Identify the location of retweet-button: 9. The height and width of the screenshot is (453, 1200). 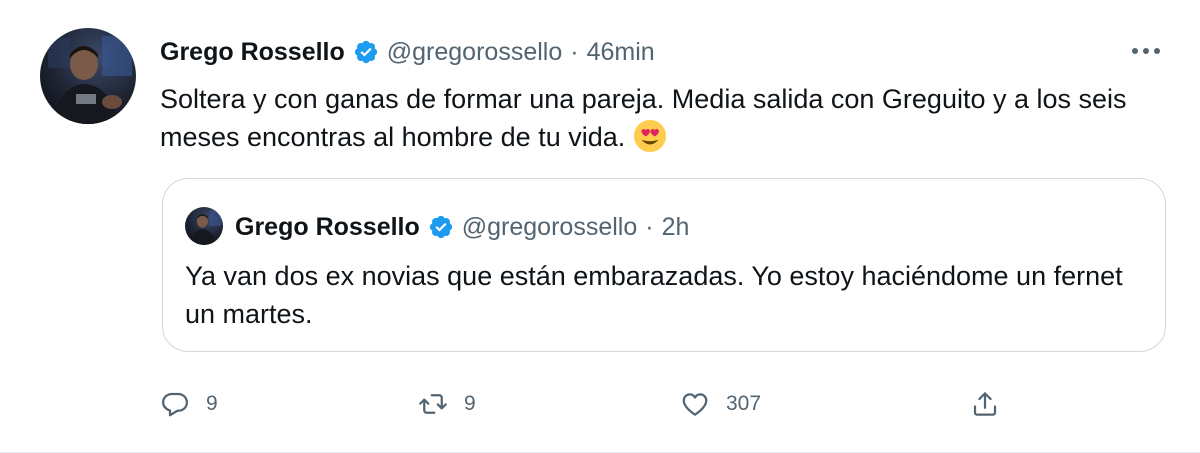
(447, 404).